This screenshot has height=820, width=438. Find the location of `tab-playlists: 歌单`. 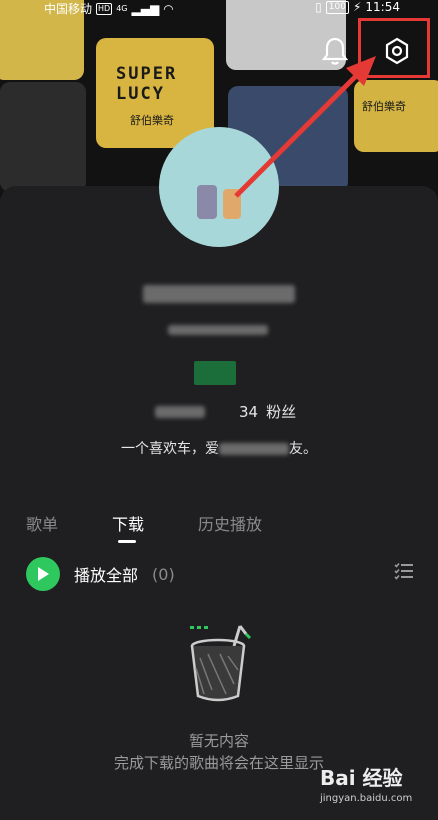

tab-playlists: 歌单 is located at coordinates (69, 523).